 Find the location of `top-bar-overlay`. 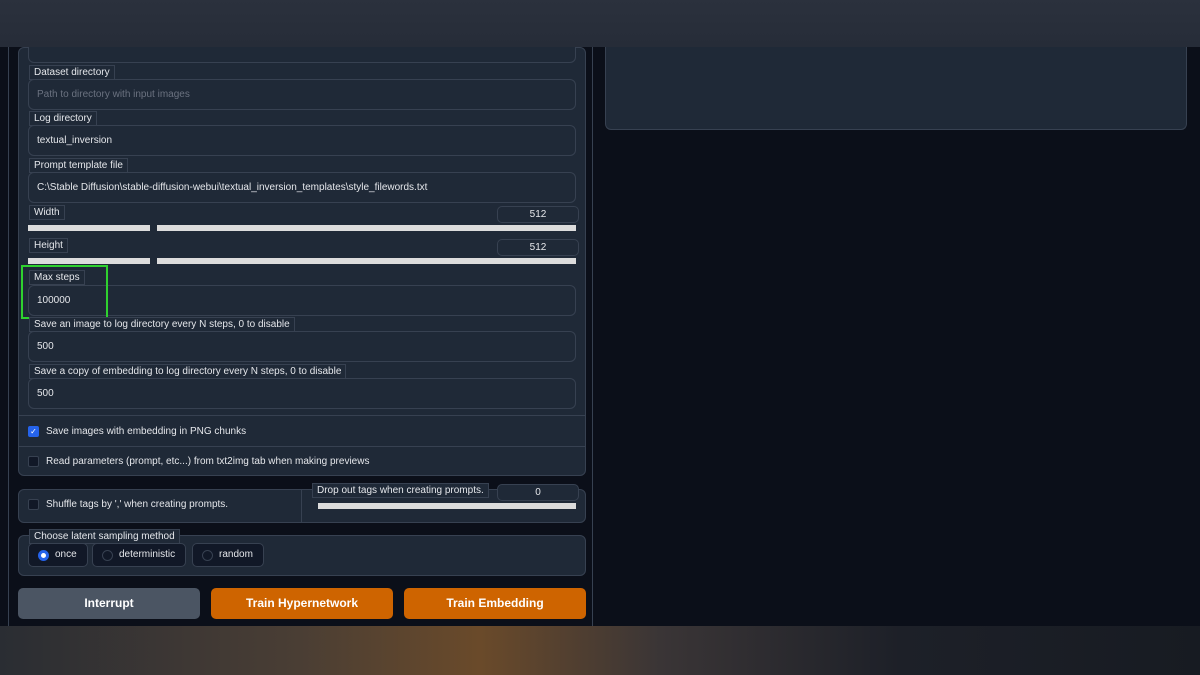

top-bar-overlay is located at coordinates (600, 23).